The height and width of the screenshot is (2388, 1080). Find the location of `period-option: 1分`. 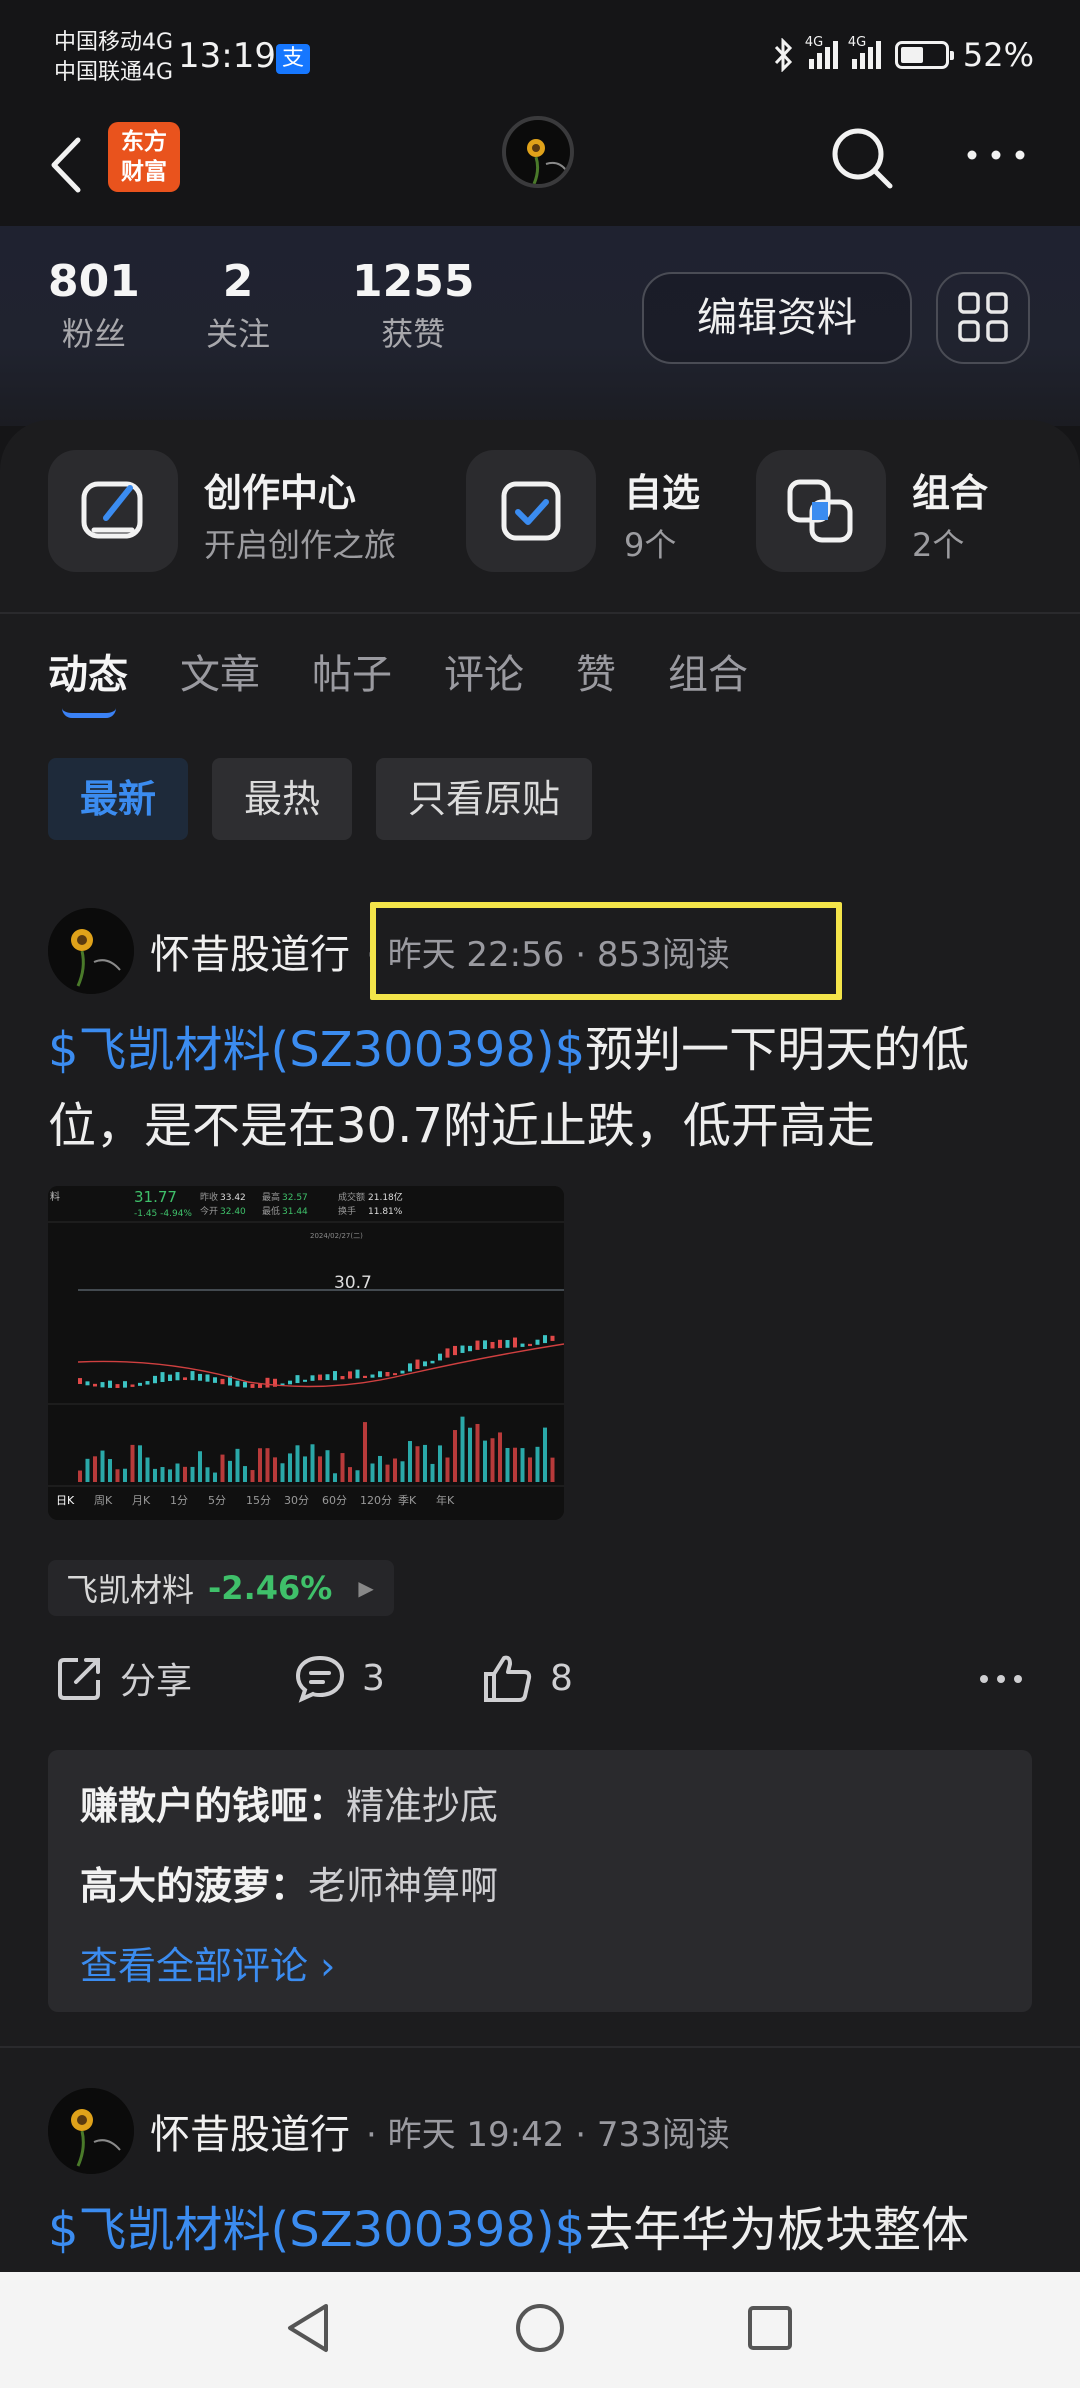

period-option: 1分 is located at coordinates (179, 1500).